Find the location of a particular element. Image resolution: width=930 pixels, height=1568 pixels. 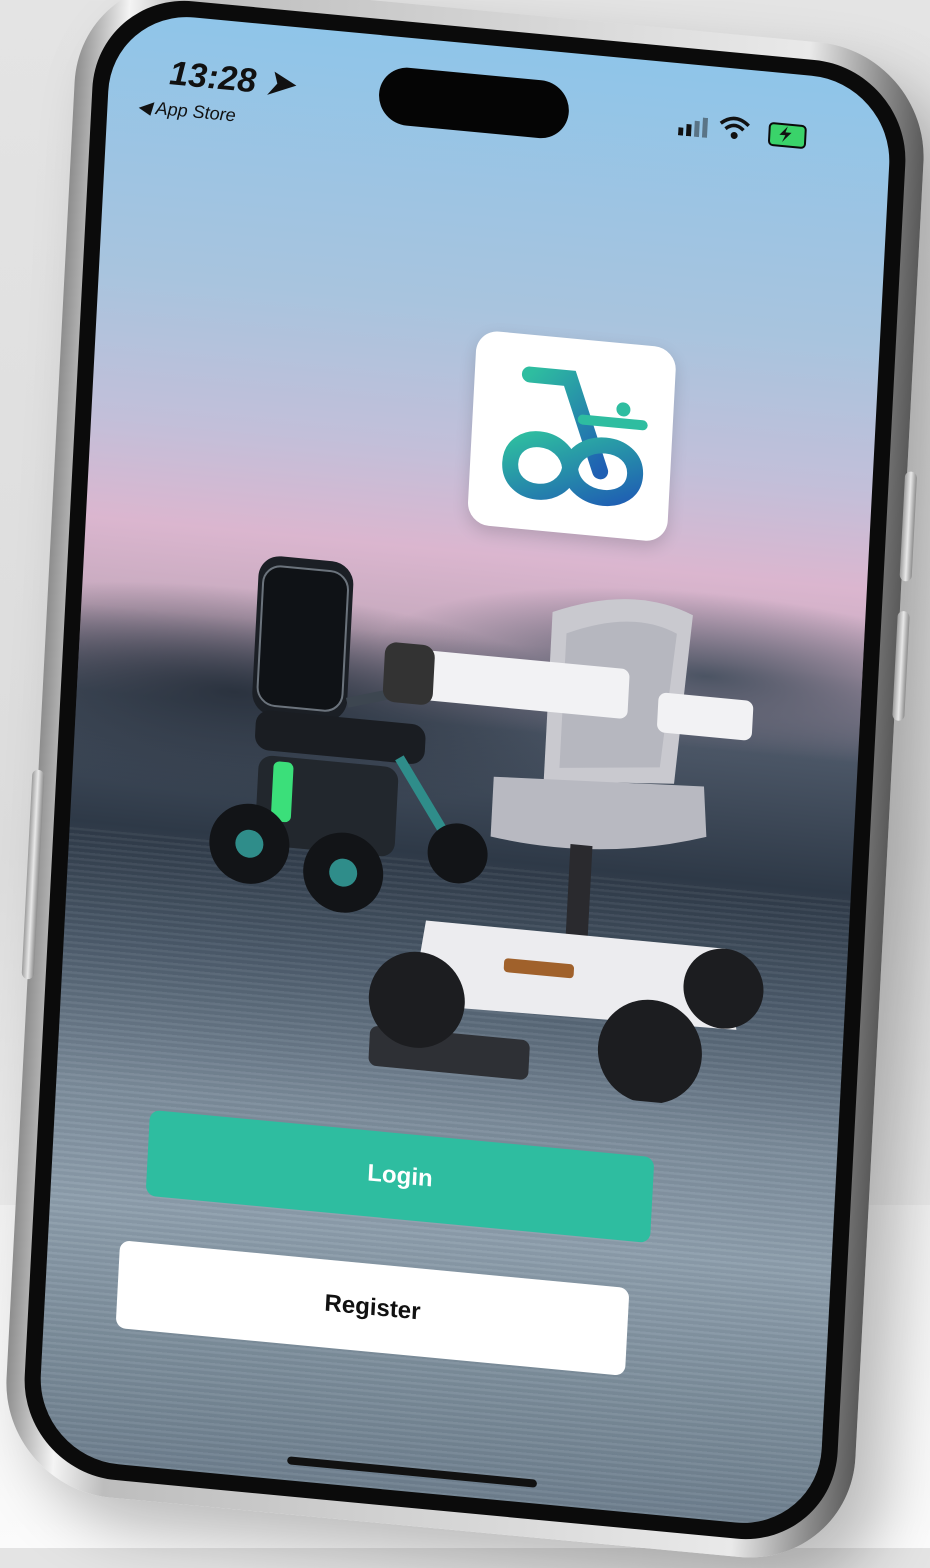

battery-charging-icon is located at coordinates (787, 135).